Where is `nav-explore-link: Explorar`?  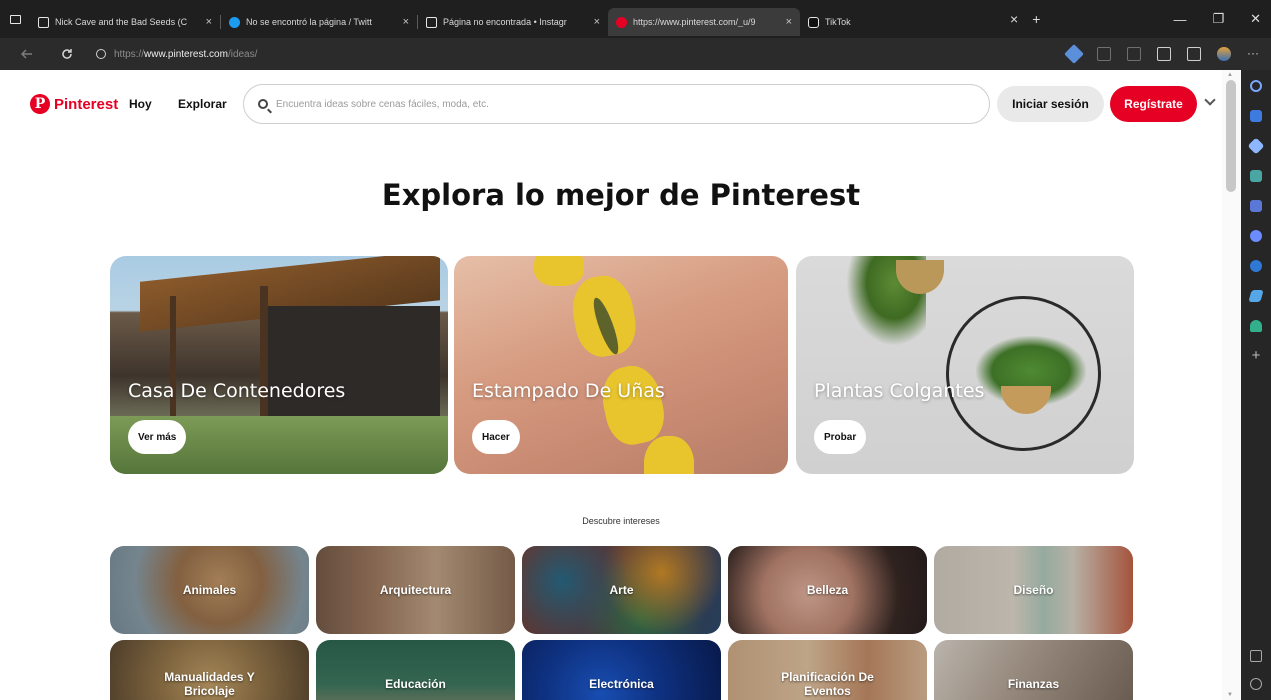 nav-explore-link: Explorar is located at coordinates (202, 104).